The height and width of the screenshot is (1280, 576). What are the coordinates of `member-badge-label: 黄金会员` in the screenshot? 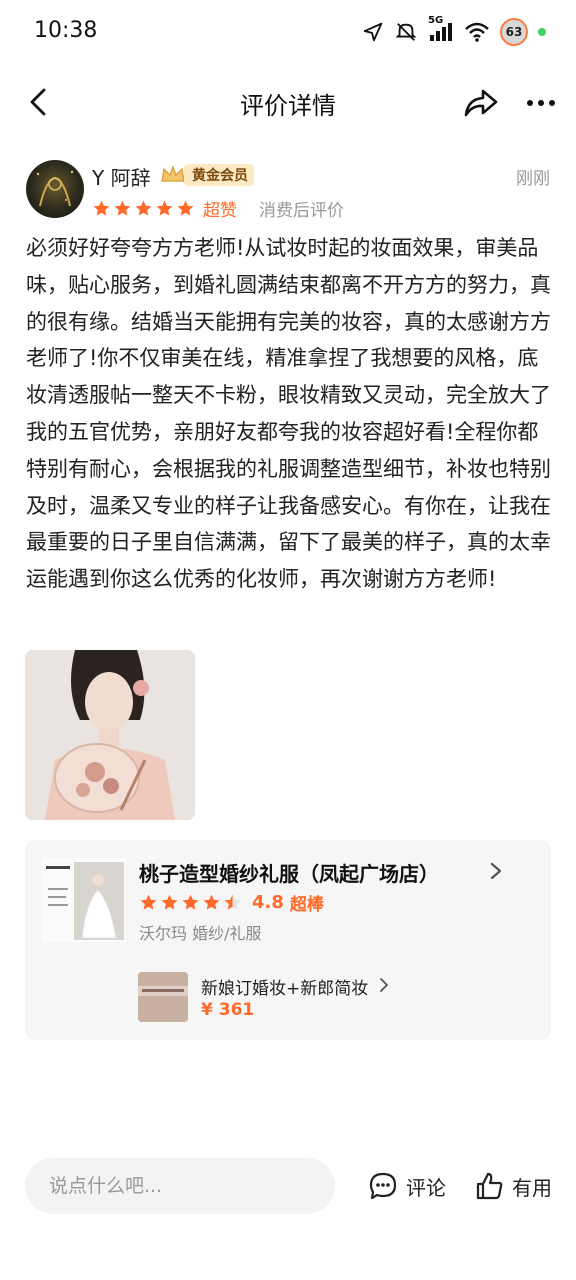 It's located at (219, 175).